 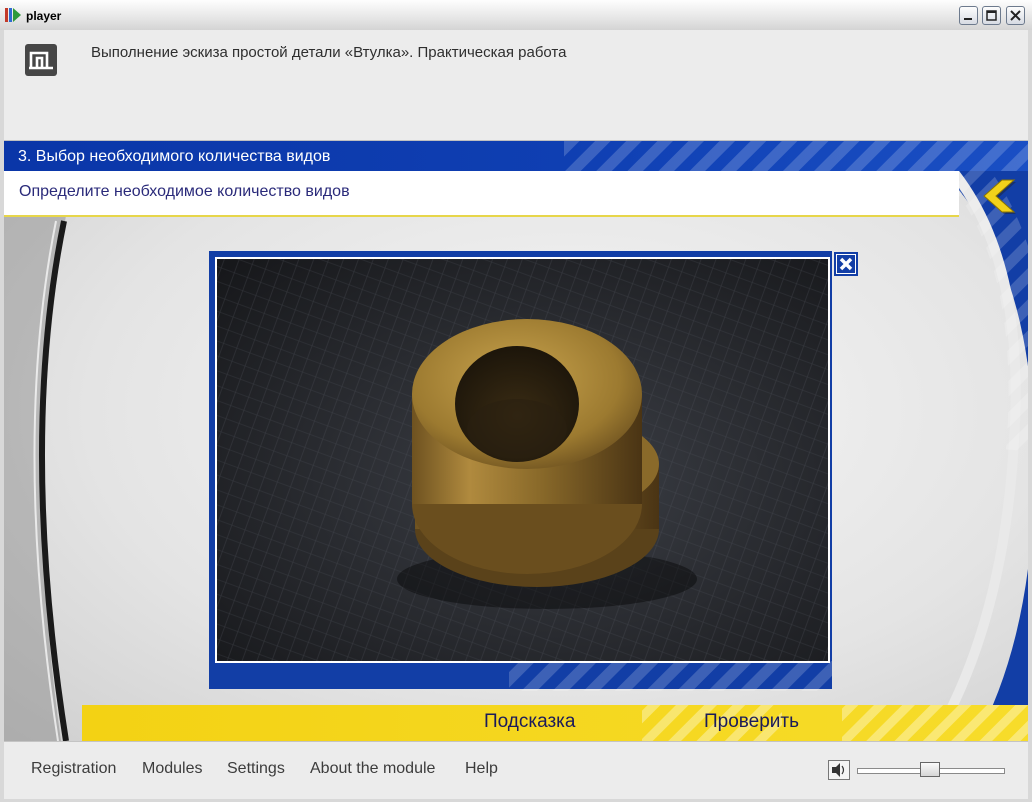 What do you see at coordinates (184, 191) in the screenshot?
I see `task-instruction: Определите необходимое количество видов` at bounding box center [184, 191].